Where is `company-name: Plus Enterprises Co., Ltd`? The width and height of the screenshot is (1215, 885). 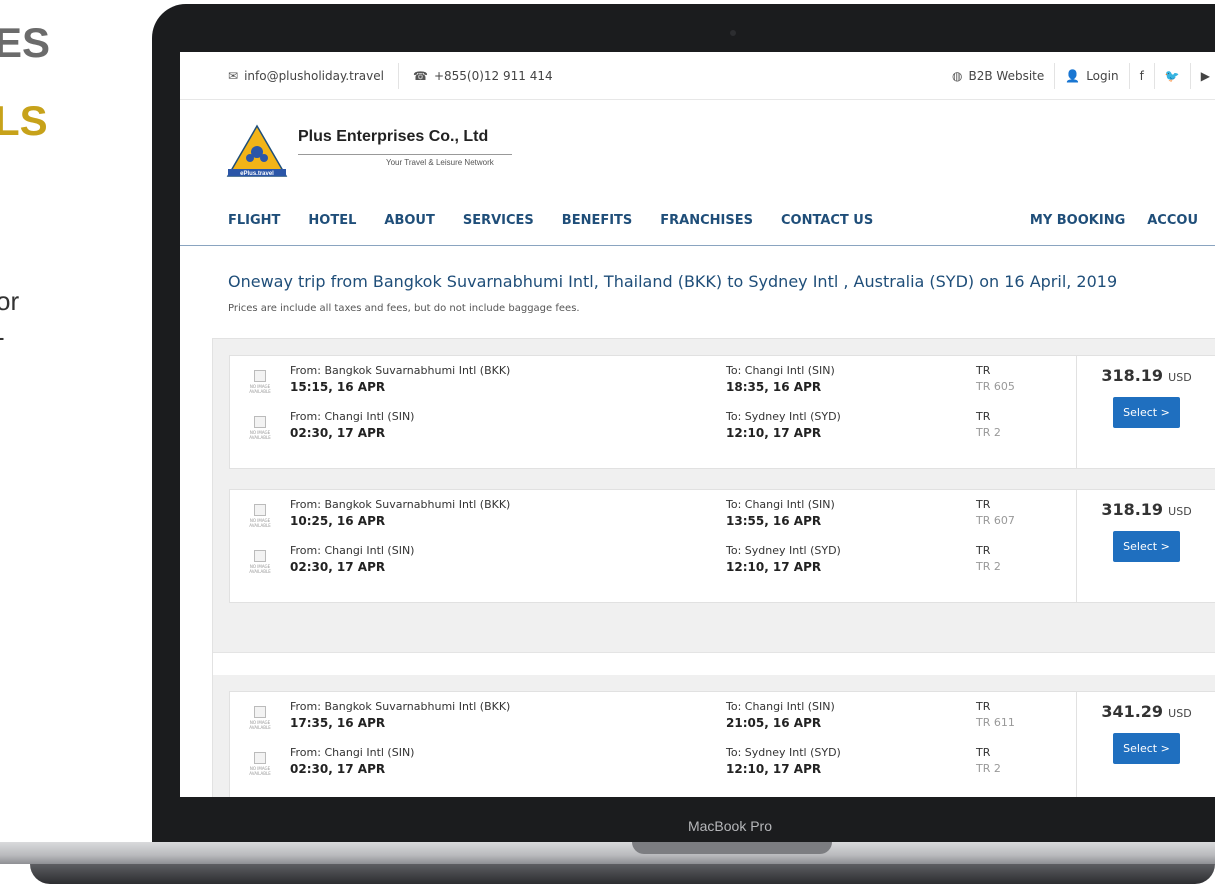
company-name: Plus Enterprises Co., Ltd is located at coordinates (393, 136).